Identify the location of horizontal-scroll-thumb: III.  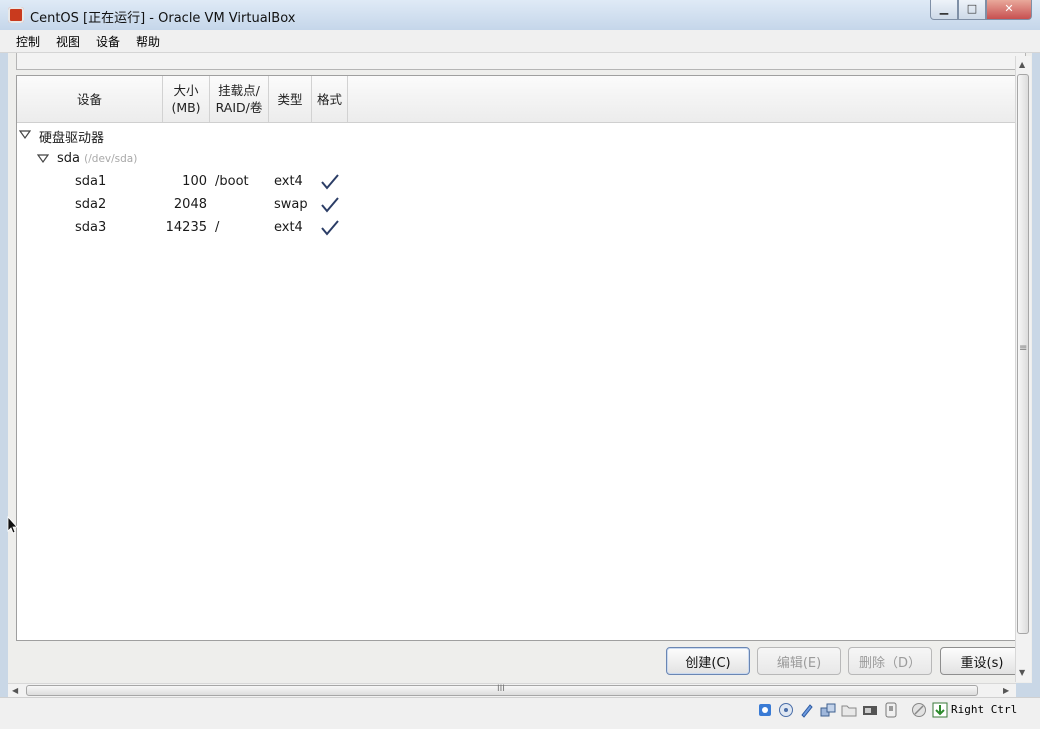
(502, 690).